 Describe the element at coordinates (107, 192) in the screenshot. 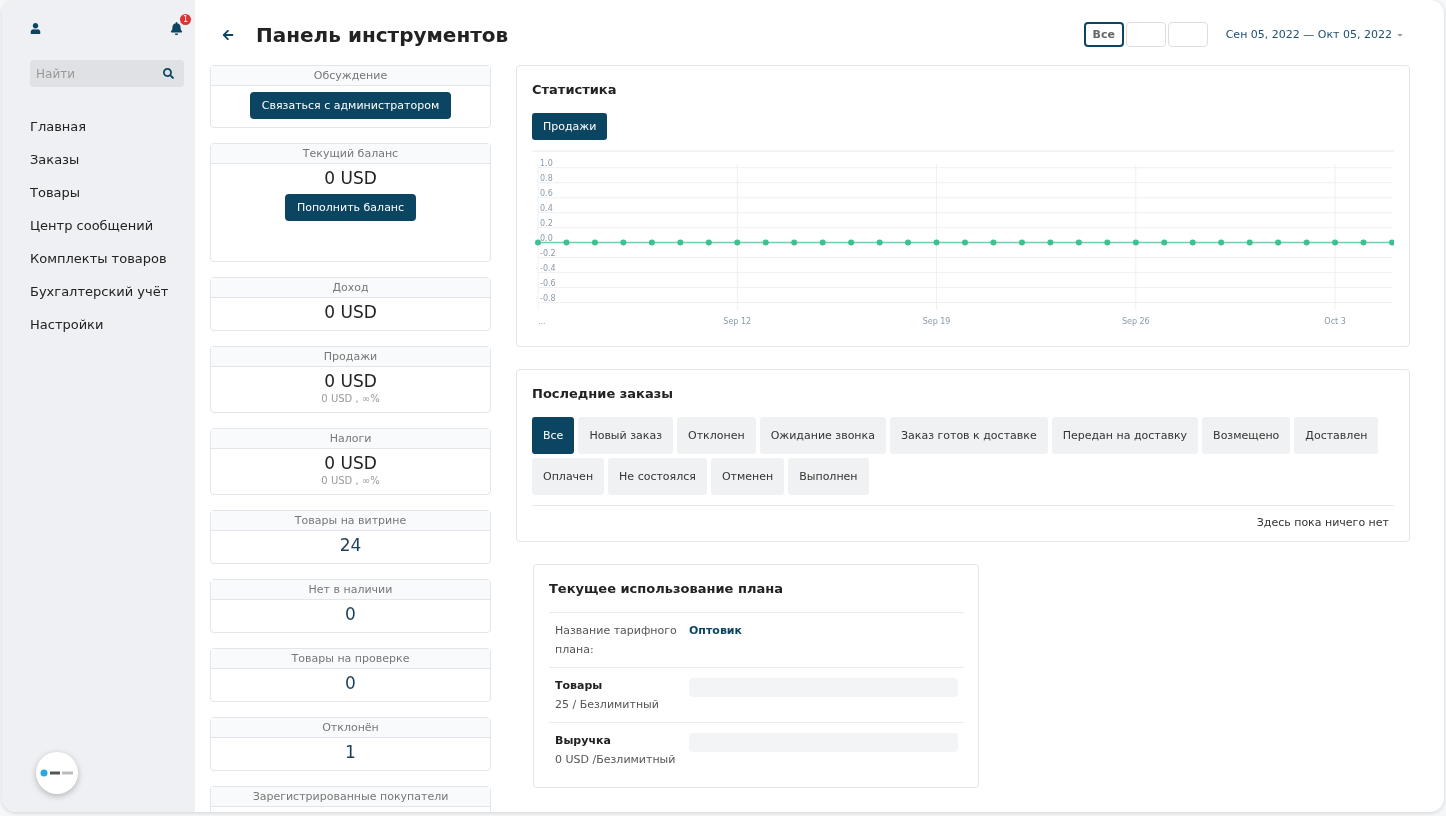

I see `nav-link: Товары` at that location.